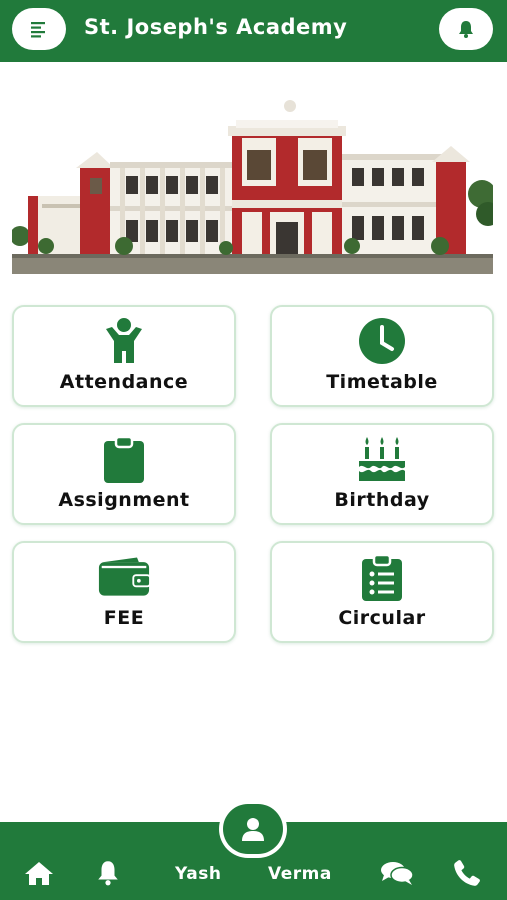 The width and height of the screenshot is (507, 900). Describe the element at coordinates (124, 341) in the screenshot. I see `person-icon` at that location.